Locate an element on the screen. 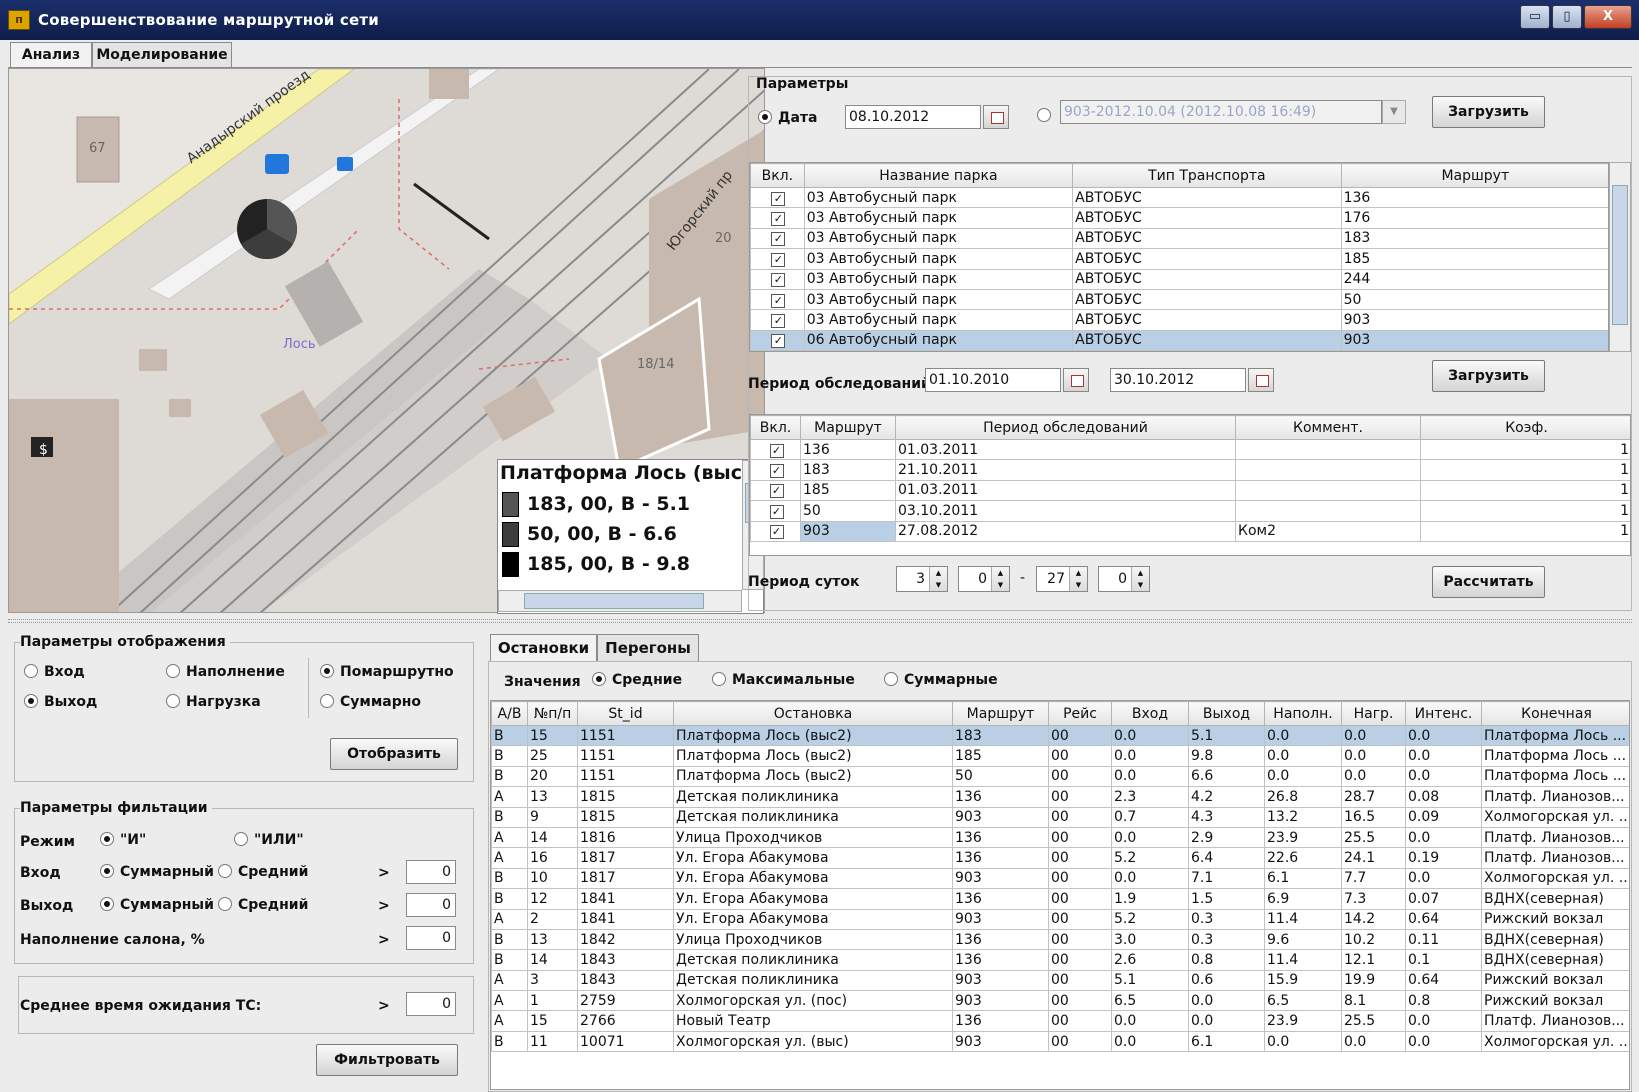 This screenshot has height=1092, width=1639. col-transport-type: Тип Транспорта is located at coordinates (1207, 175).